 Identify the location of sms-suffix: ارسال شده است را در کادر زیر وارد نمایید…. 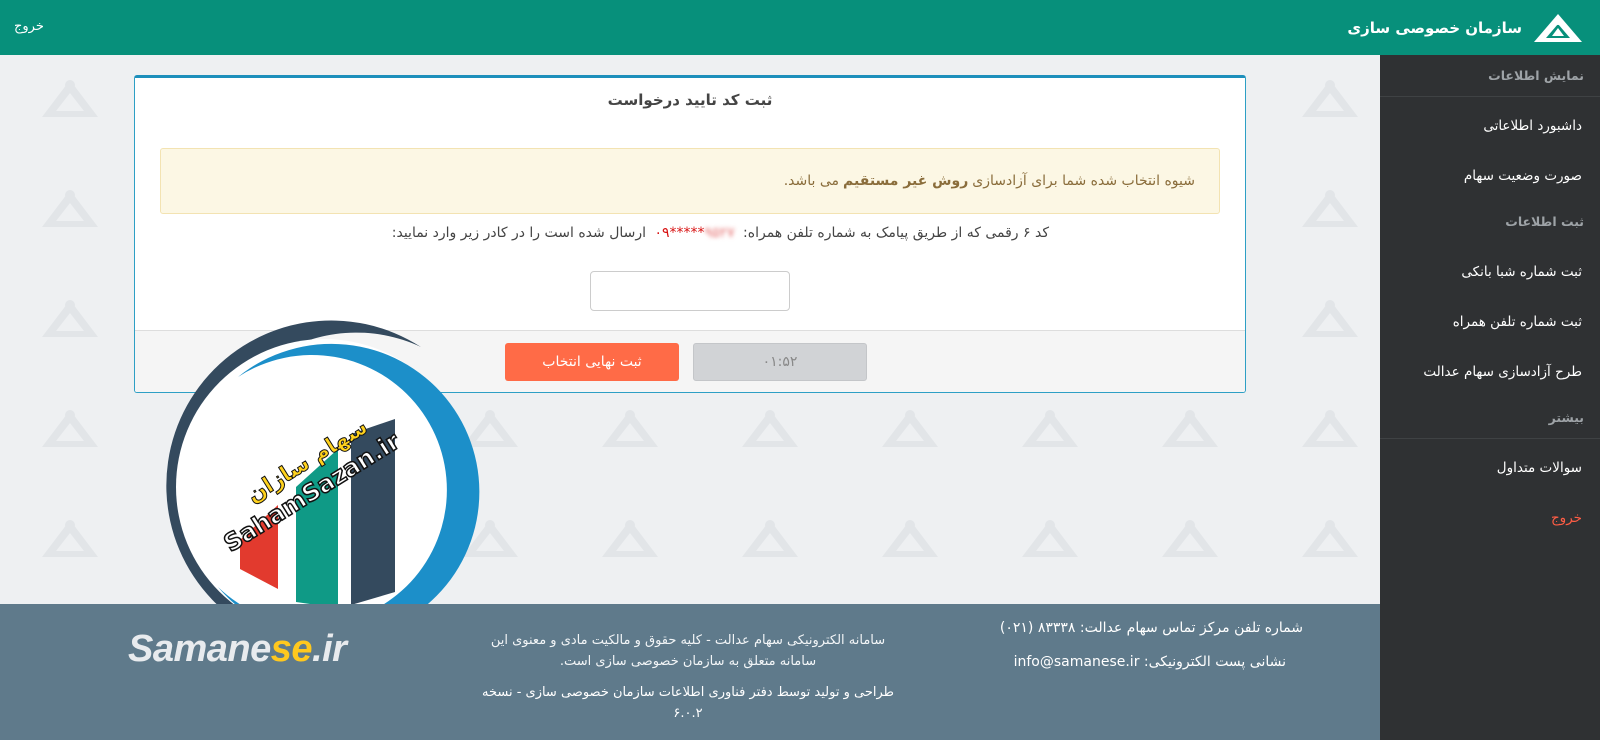
(519, 233).